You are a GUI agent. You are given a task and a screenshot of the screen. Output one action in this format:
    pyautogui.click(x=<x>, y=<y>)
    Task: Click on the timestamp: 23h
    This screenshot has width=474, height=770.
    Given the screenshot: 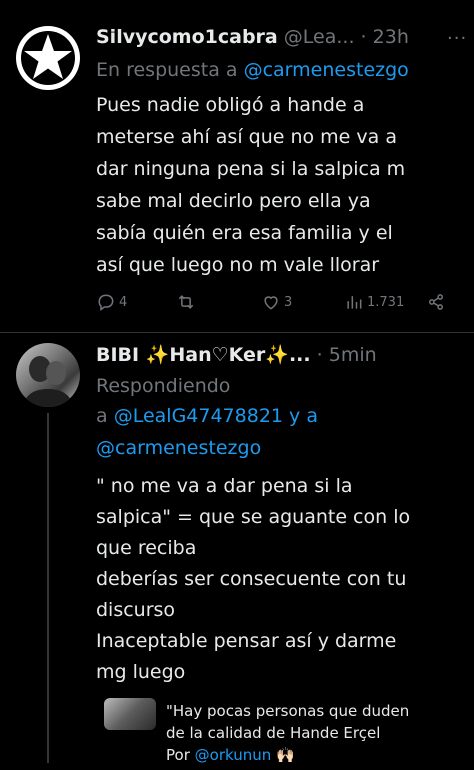 What is the action you would take?
    pyautogui.click(x=391, y=37)
    